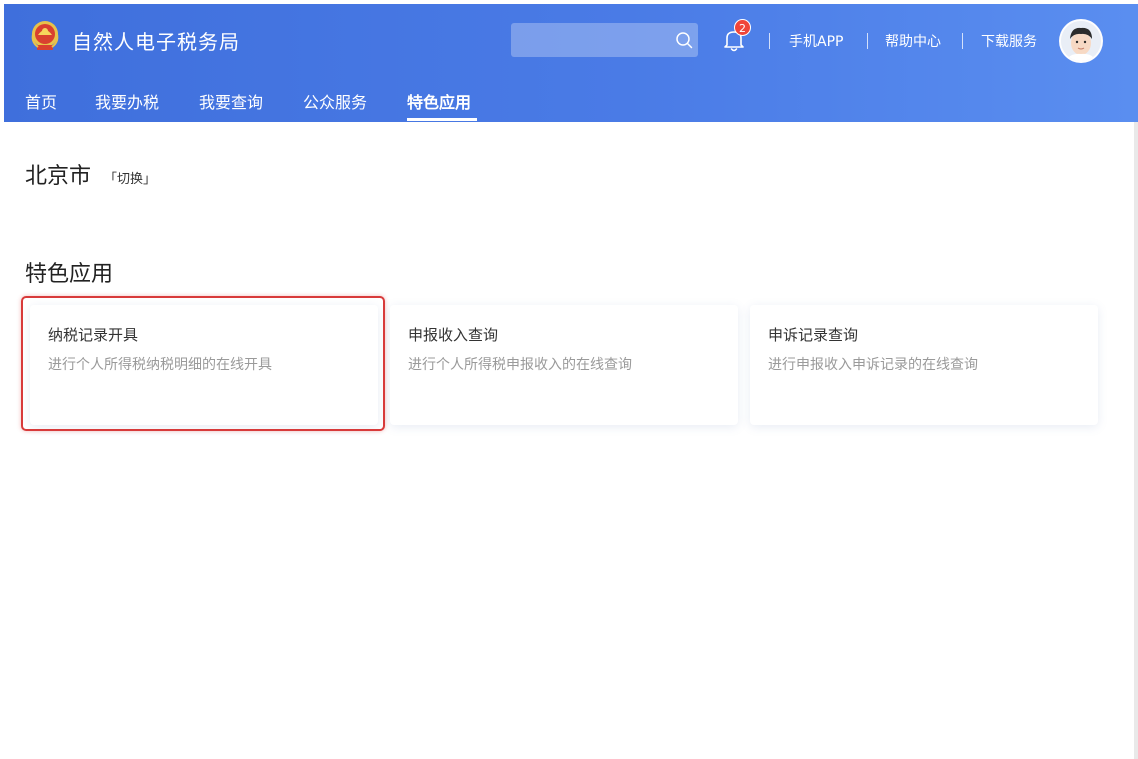  Describe the element at coordinates (93, 335) in the screenshot. I see `card-title: 纳税记录开具` at that location.